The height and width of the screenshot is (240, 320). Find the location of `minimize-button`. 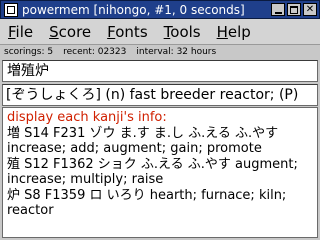

minimize-button is located at coordinates (278, 9).